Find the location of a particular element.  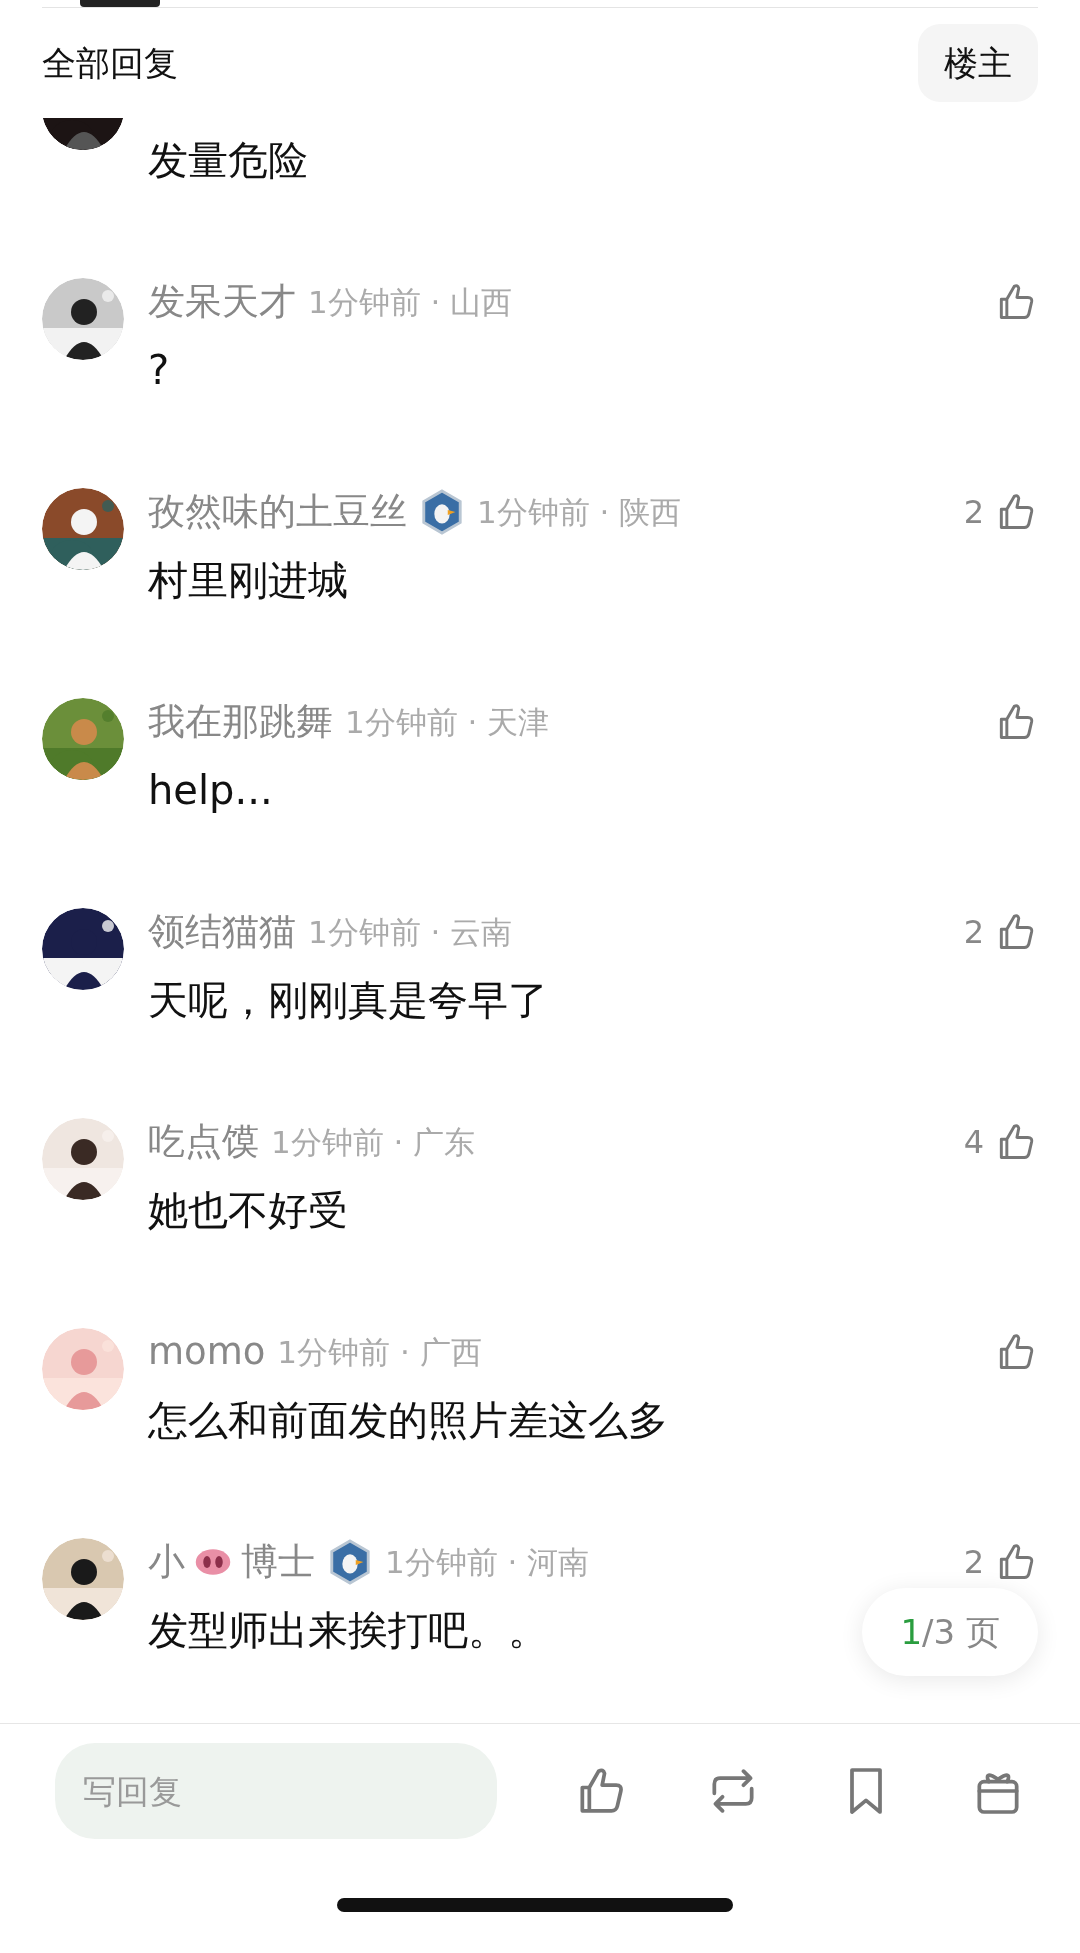

comment-meta: 1分钟前 · 天津 is located at coordinates (447, 722).